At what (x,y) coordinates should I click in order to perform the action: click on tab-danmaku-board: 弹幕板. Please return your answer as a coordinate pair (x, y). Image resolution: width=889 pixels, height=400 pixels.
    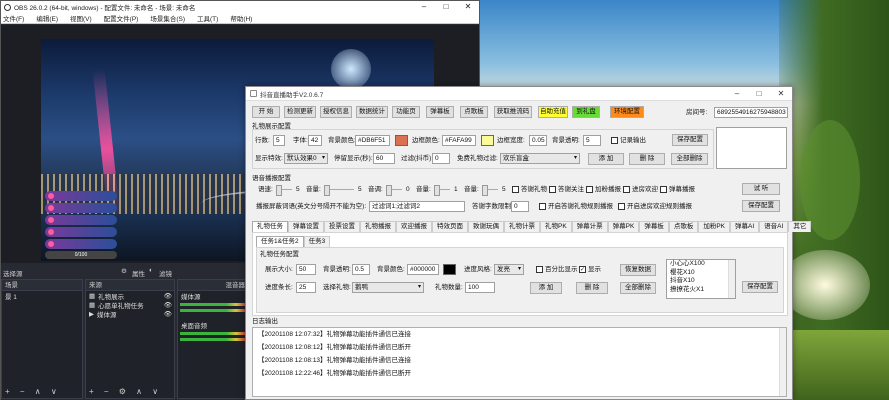
    Looking at the image, I should click on (654, 226).